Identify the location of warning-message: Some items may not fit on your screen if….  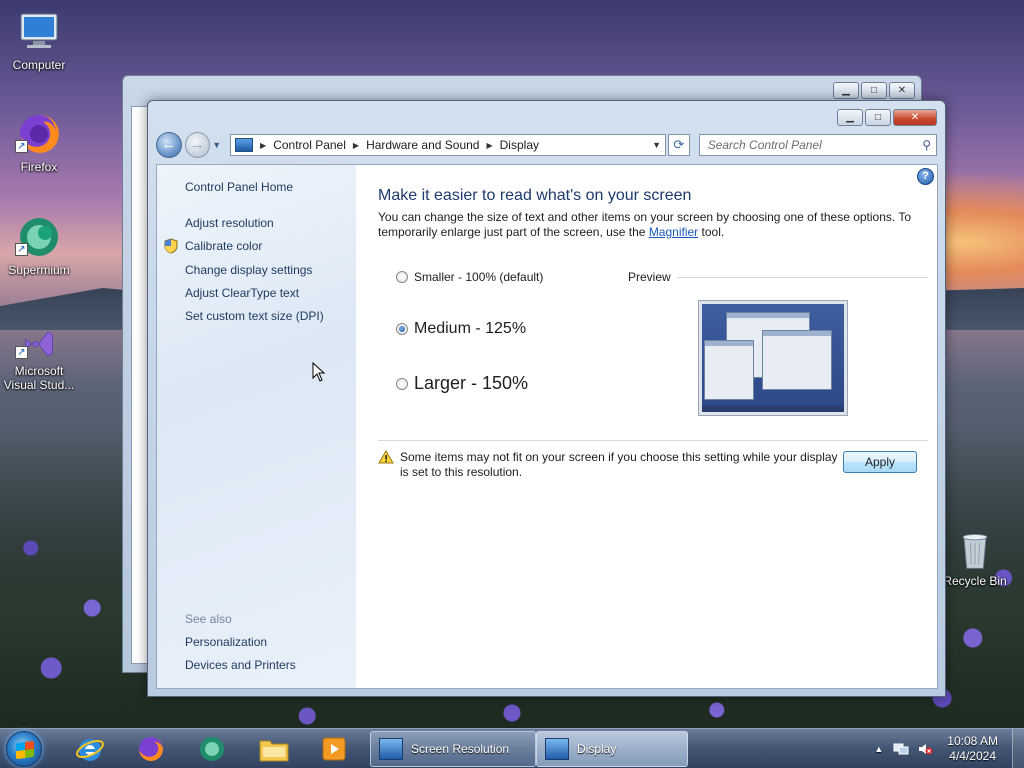
(619, 464).